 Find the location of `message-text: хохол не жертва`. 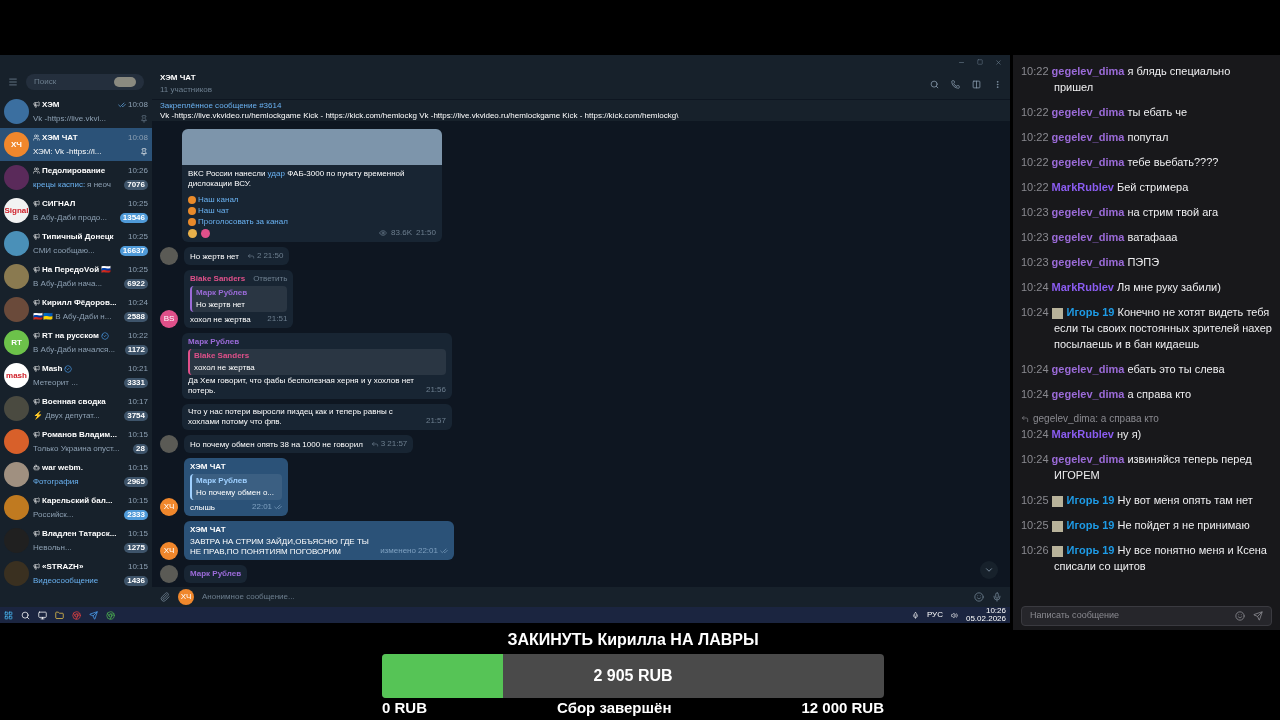

message-text: хохол не жертва is located at coordinates (220, 320).